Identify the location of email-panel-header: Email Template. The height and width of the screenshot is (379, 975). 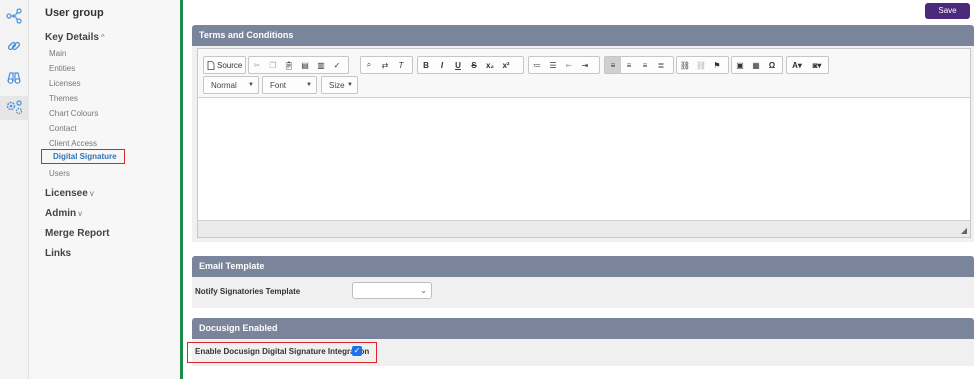
(583, 266).